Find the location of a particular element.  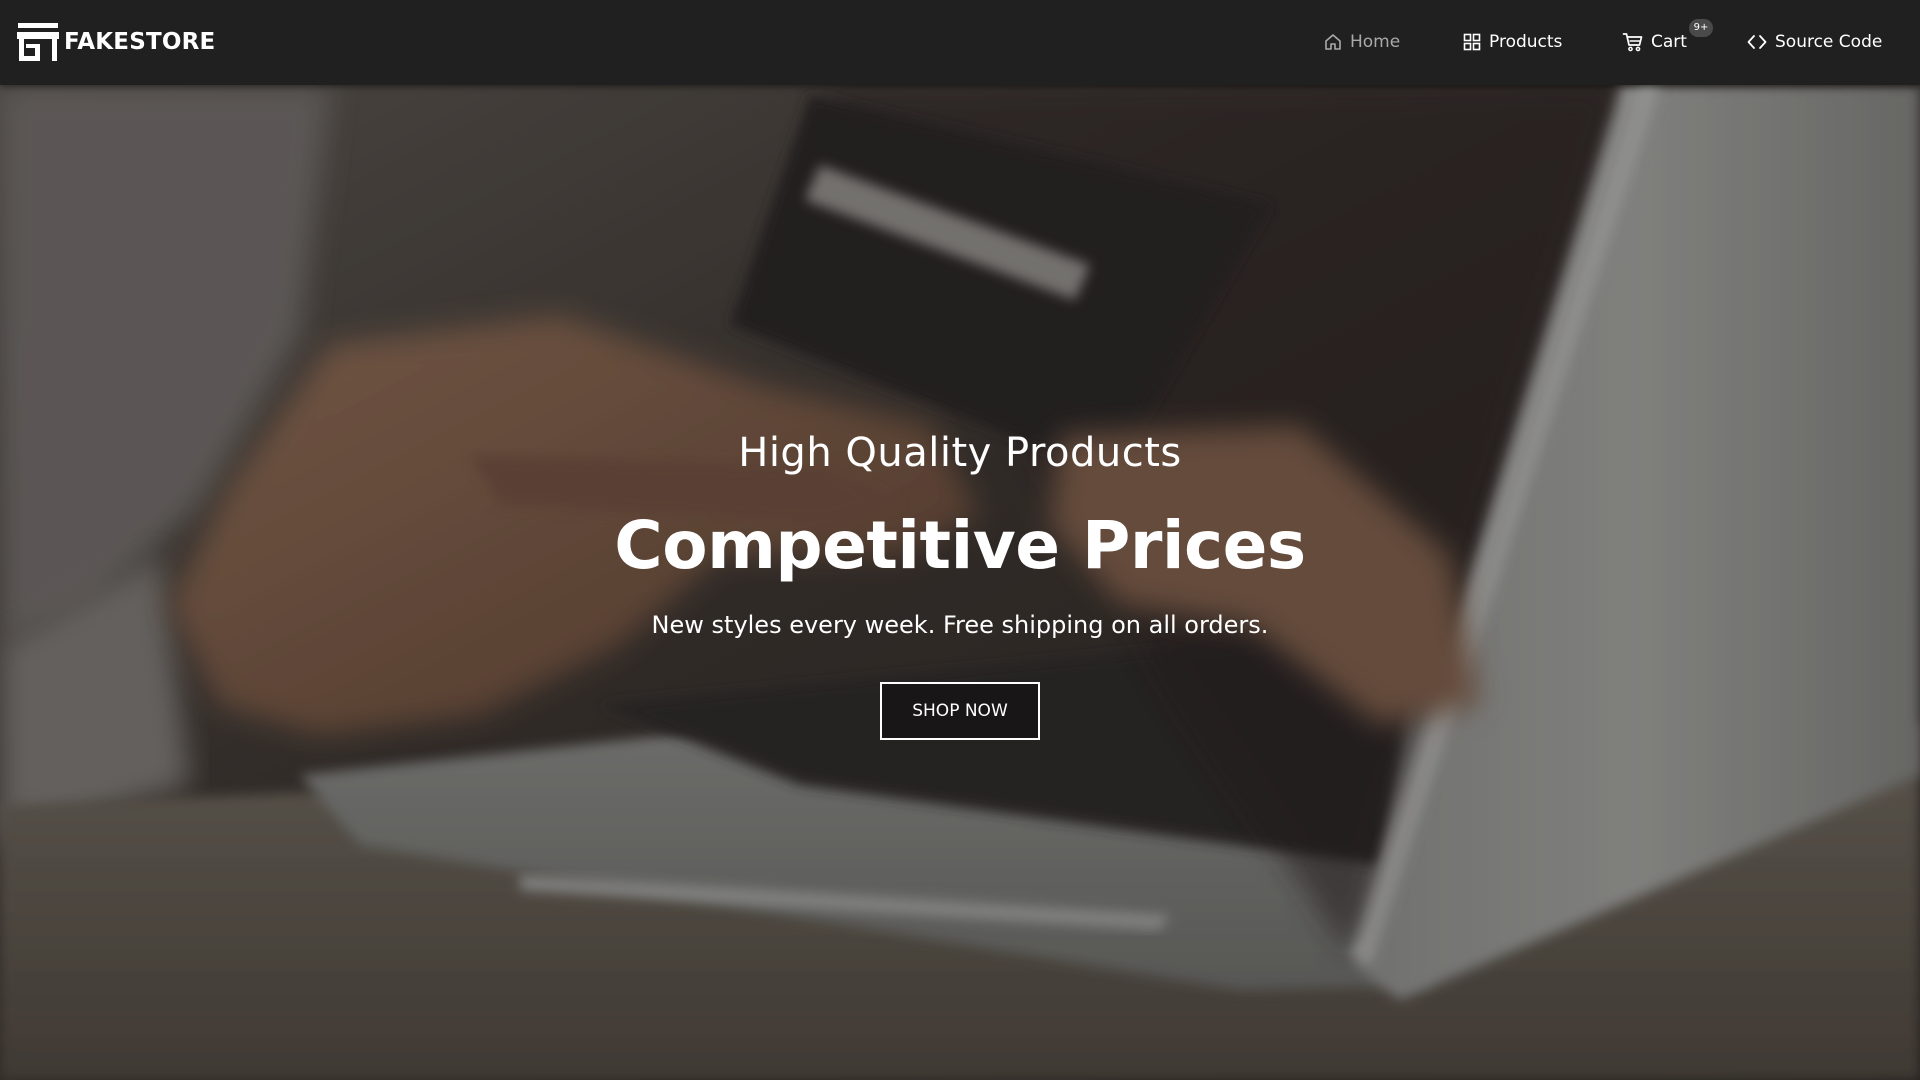

grid-icon is located at coordinates (1472, 42).